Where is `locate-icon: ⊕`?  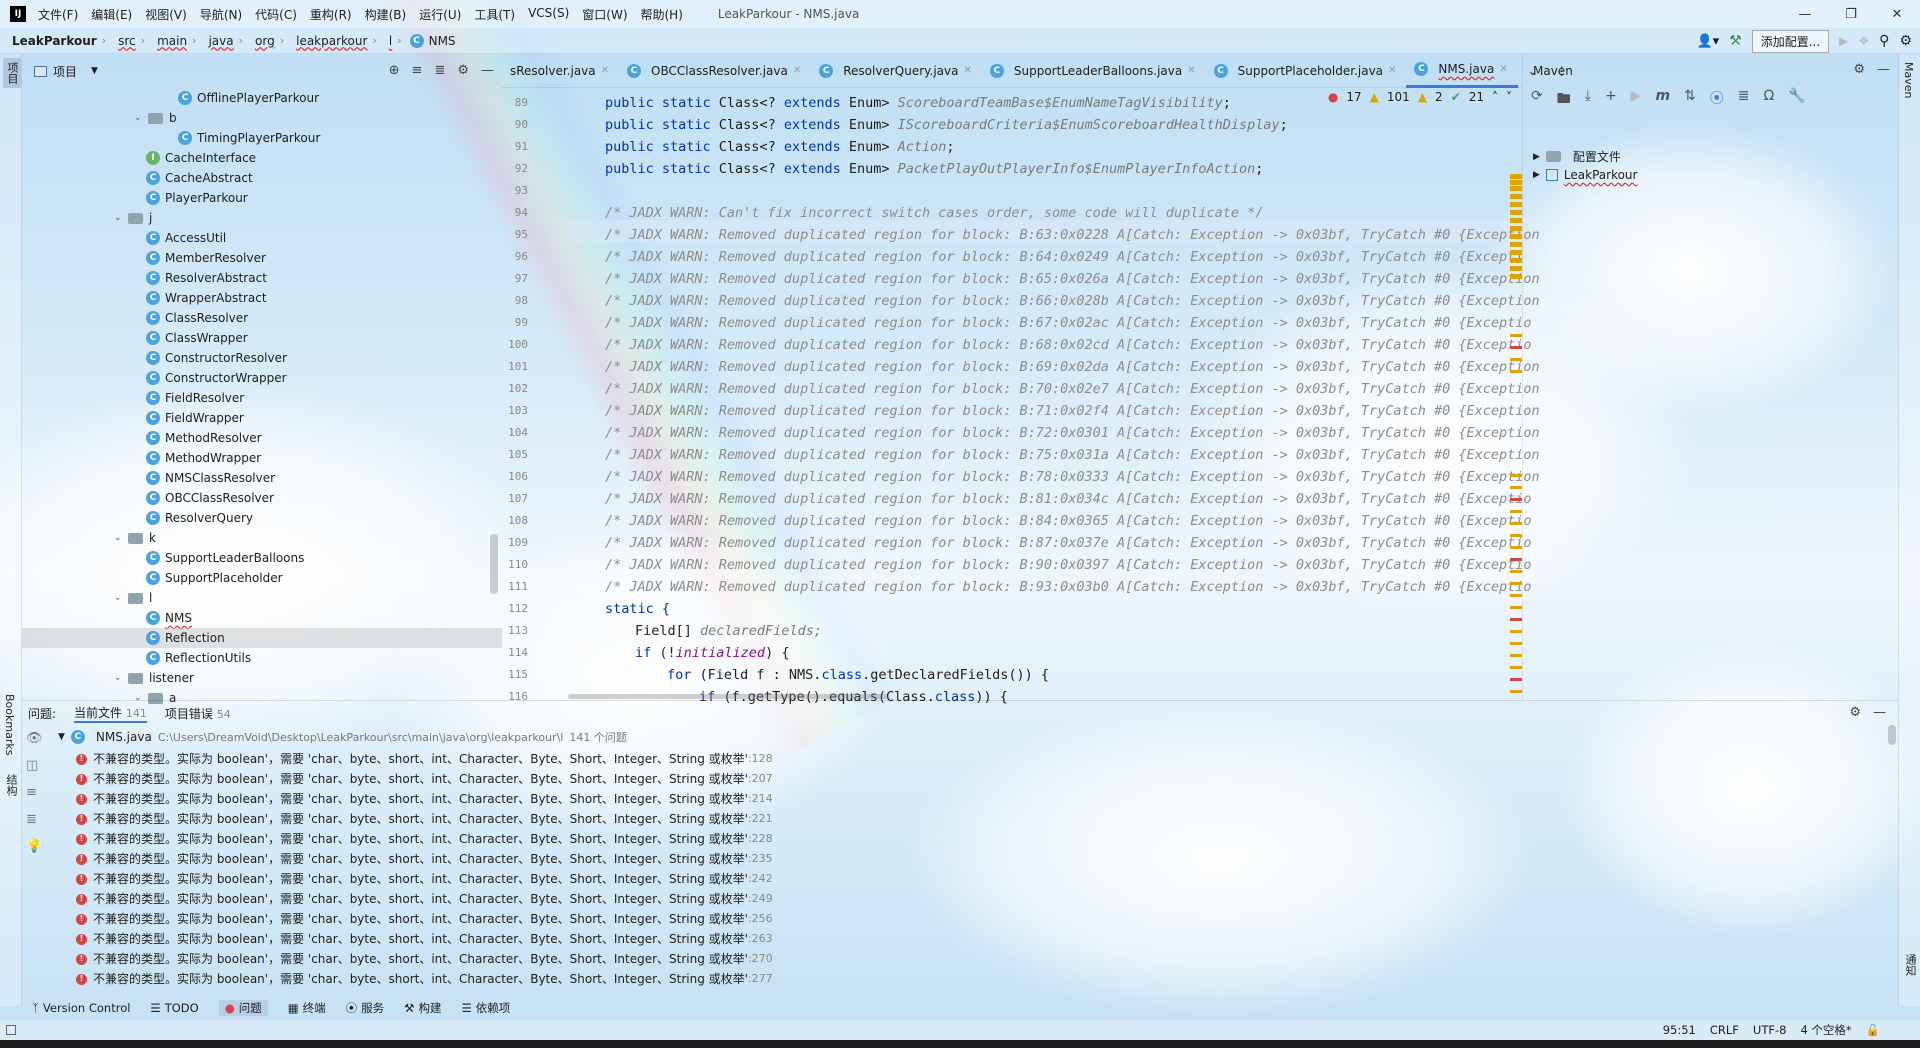
locate-icon: ⊕ is located at coordinates (394, 70).